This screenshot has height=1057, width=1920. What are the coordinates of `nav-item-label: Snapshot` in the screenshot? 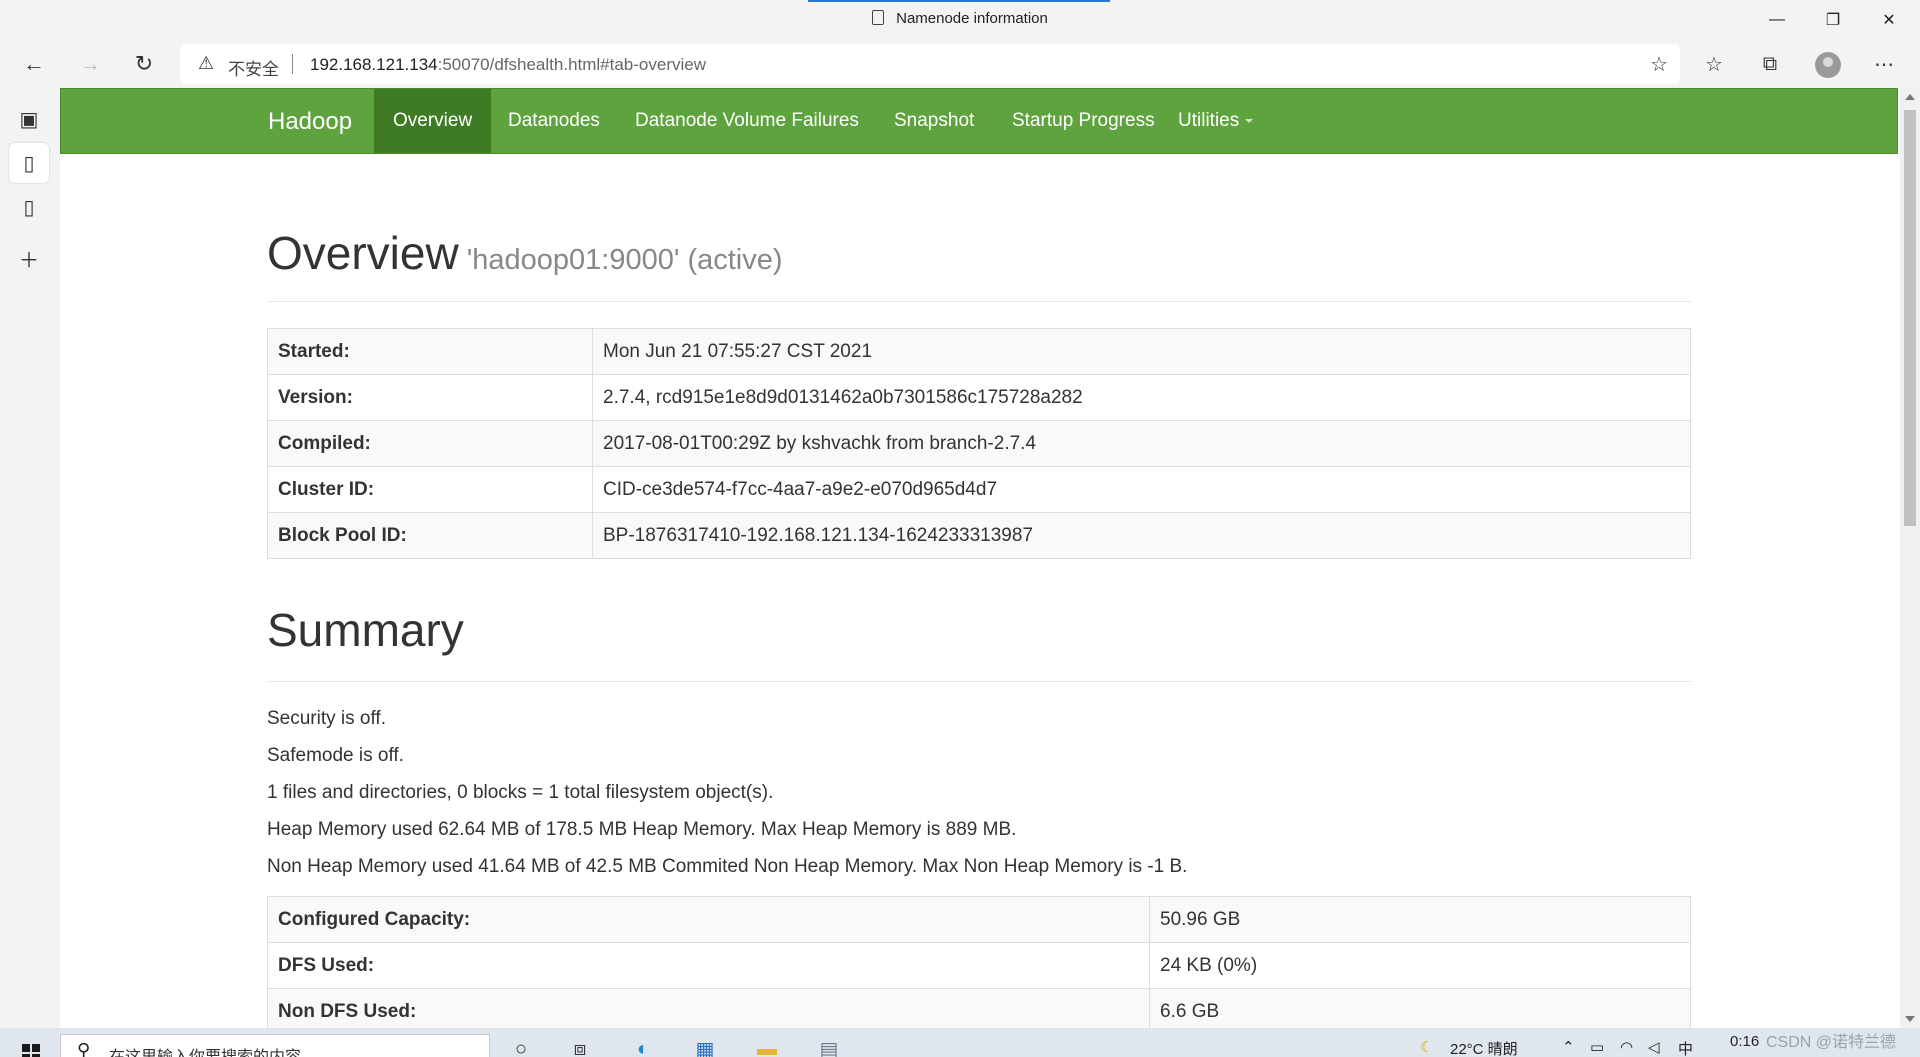 It's located at (934, 120).